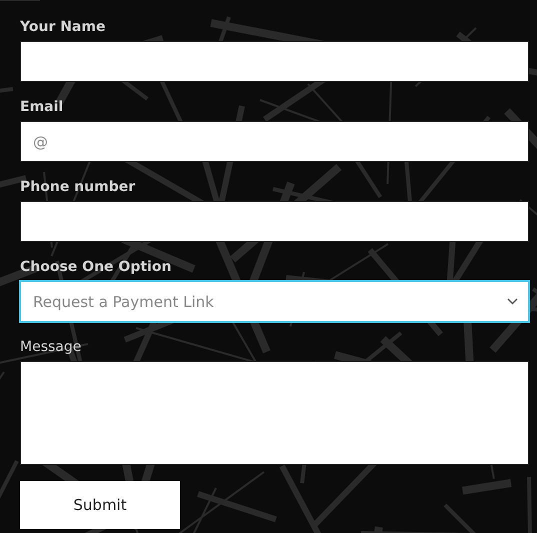 The width and height of the screenshot is (537, 533). What do you see at coordinates (42, 107) in the screenshot?
I see `field-label: Email` at bounding box center [42, 107].